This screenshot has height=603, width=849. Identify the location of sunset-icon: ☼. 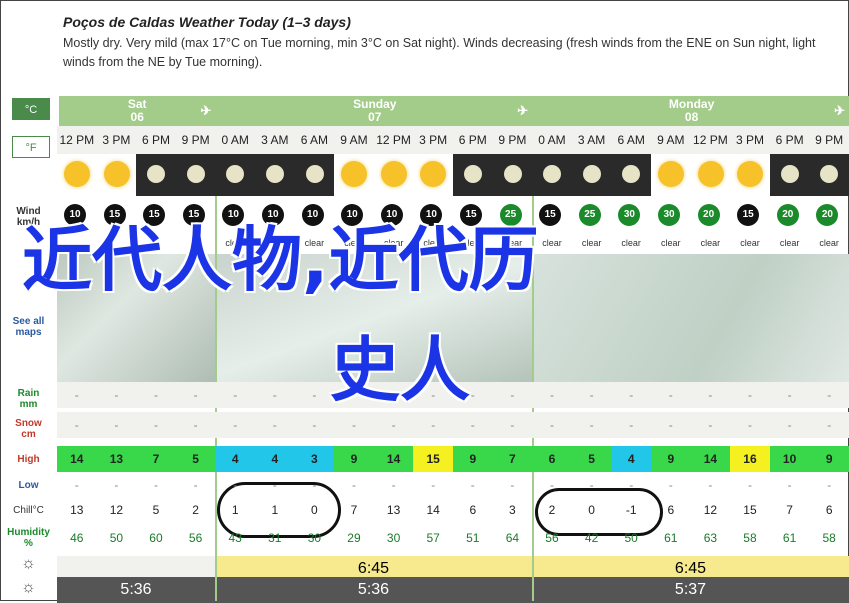
(28, 587).